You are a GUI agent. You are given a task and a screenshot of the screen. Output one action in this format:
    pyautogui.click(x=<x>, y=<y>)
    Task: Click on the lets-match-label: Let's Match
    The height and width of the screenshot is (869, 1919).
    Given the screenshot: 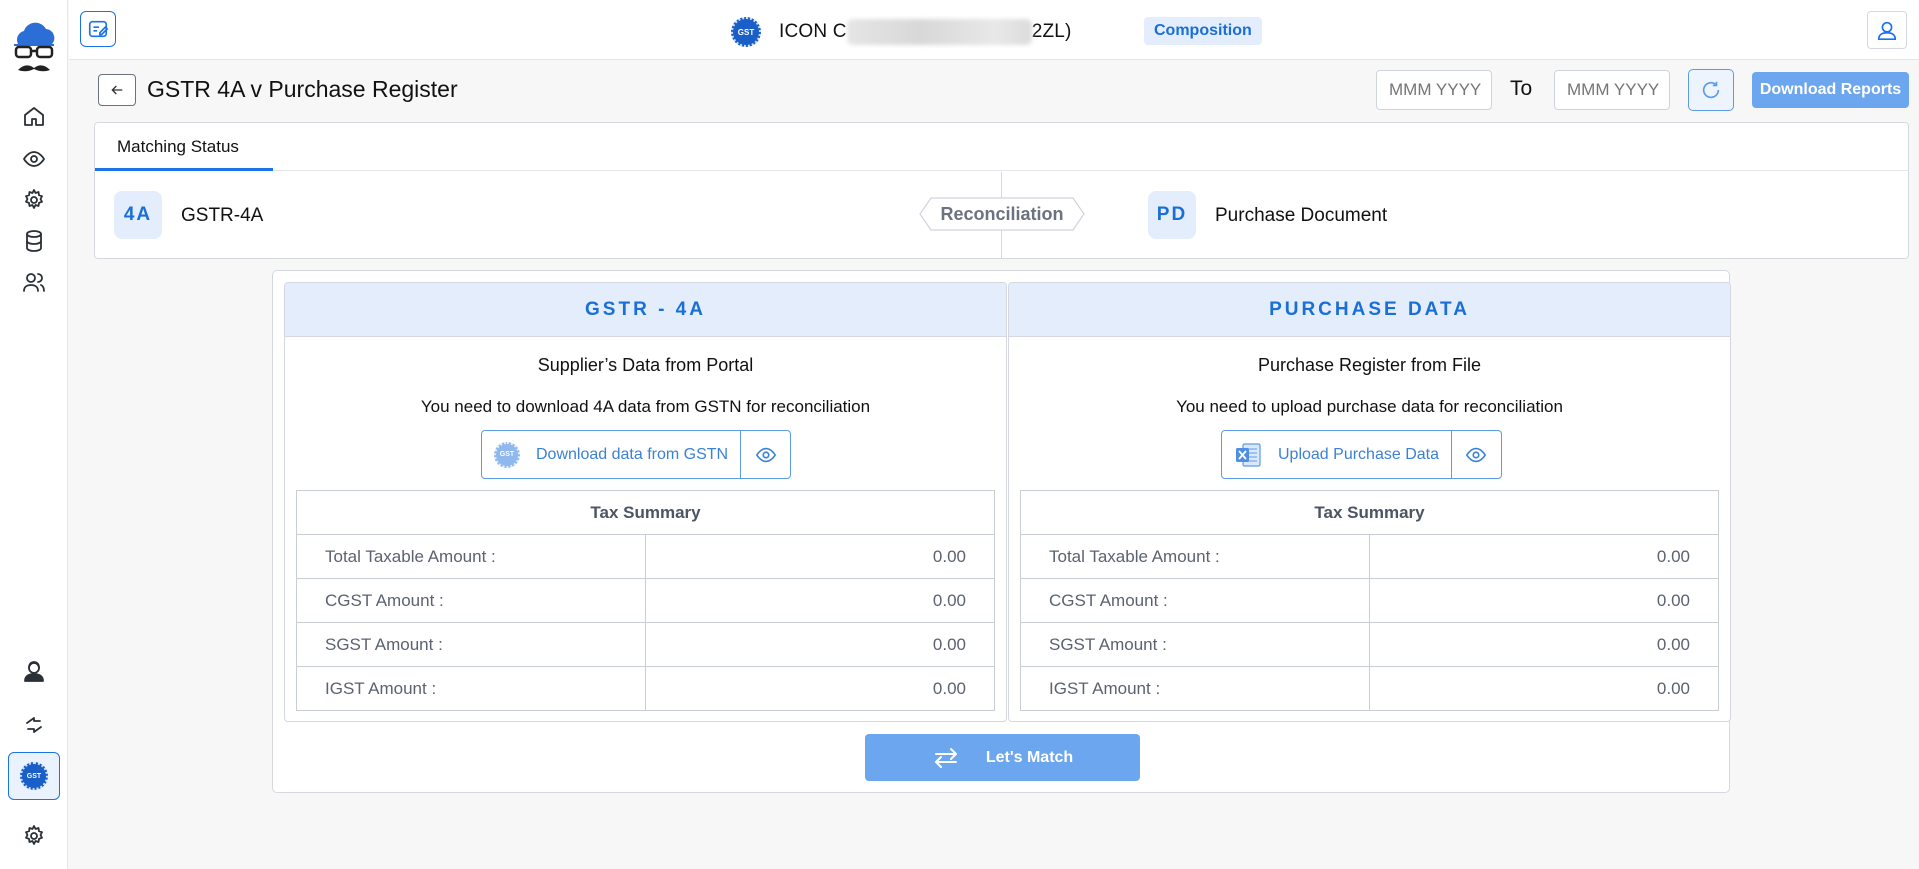 What is the action you would take?
    pyautogui.click(x=1029, y=757)
    